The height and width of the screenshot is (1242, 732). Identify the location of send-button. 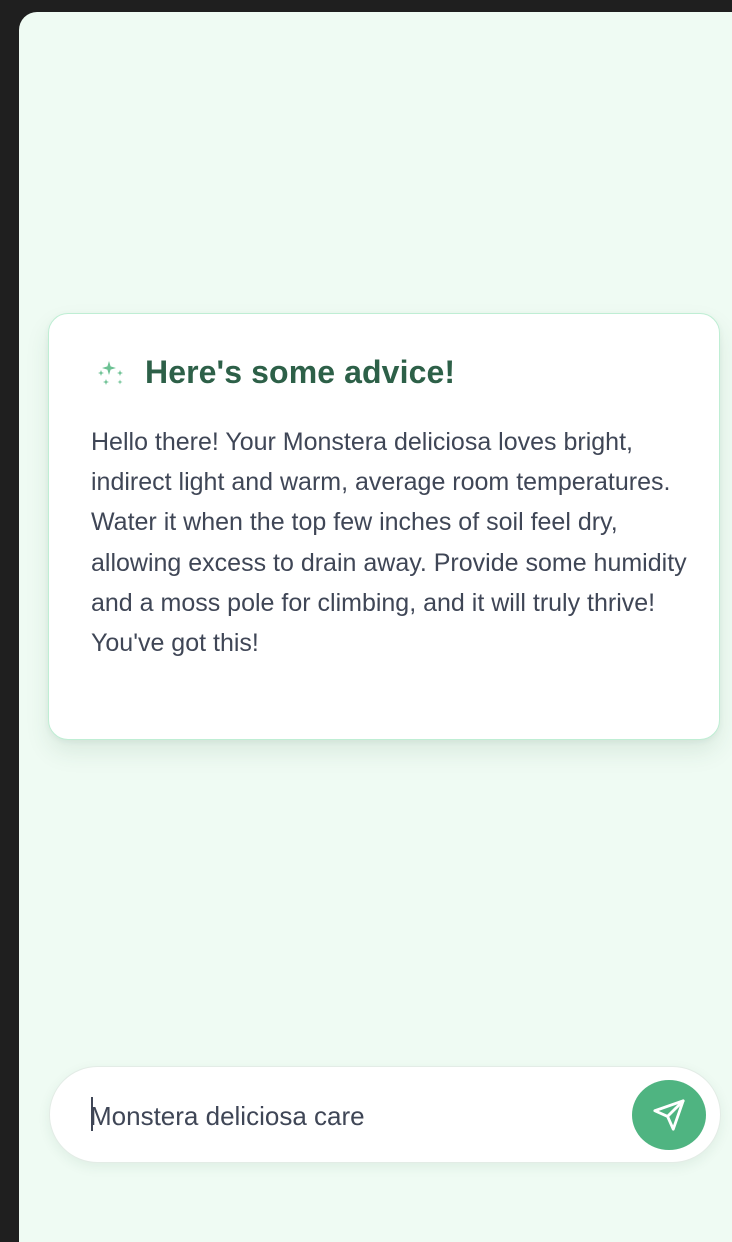
(669, 1115).